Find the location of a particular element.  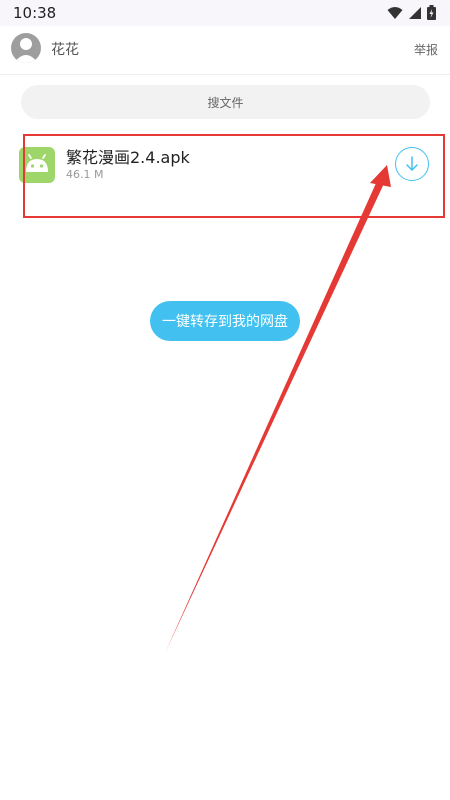

annotation-highlight-box is located at coordinates (234, 176).